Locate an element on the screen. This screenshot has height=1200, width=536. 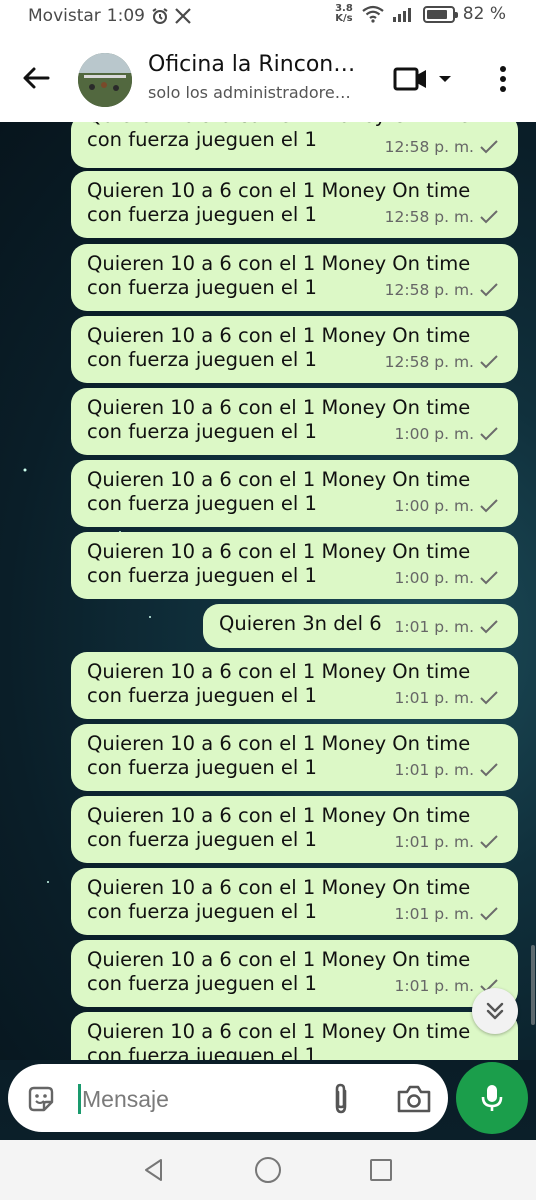
microphone-icon is located at coordinates (492, 1098).